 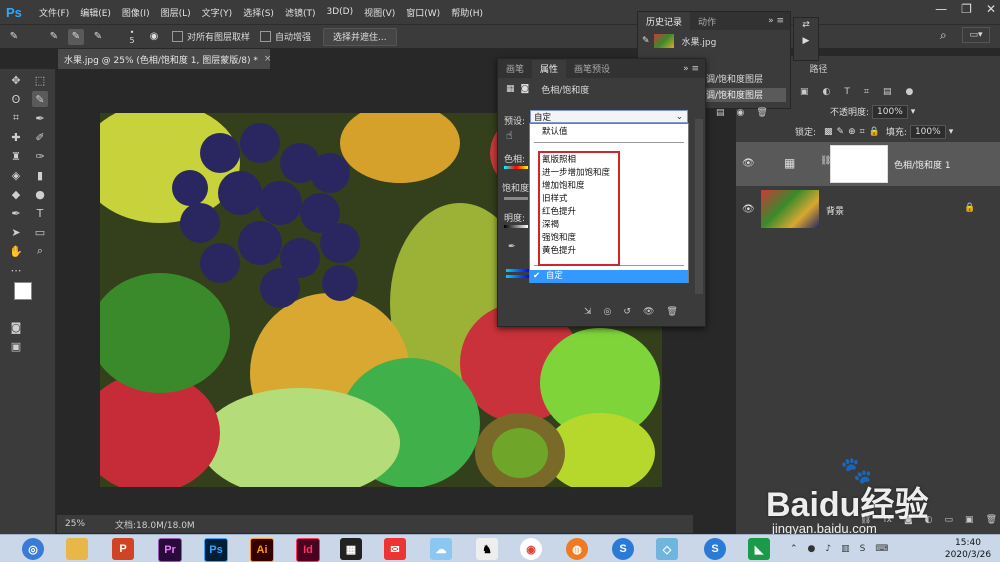 What do you see at coordinates (715, 549) in the screenshot?
I see `sogou-input-icon: S` at bounding box center [715, 549].